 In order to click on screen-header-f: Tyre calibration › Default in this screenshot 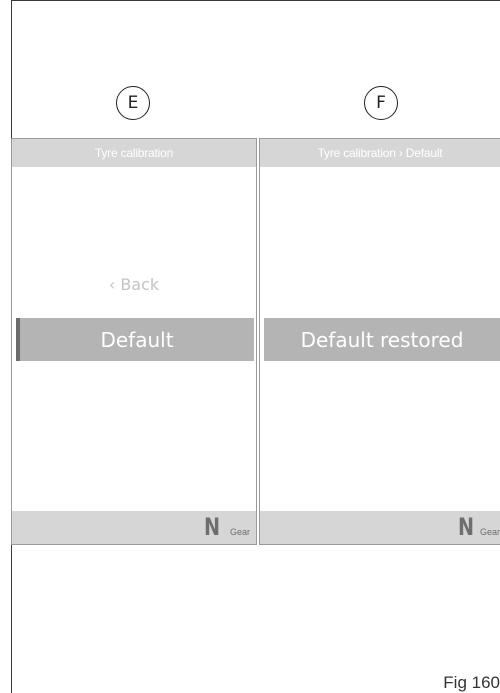, I will do `click(380, 153)`.